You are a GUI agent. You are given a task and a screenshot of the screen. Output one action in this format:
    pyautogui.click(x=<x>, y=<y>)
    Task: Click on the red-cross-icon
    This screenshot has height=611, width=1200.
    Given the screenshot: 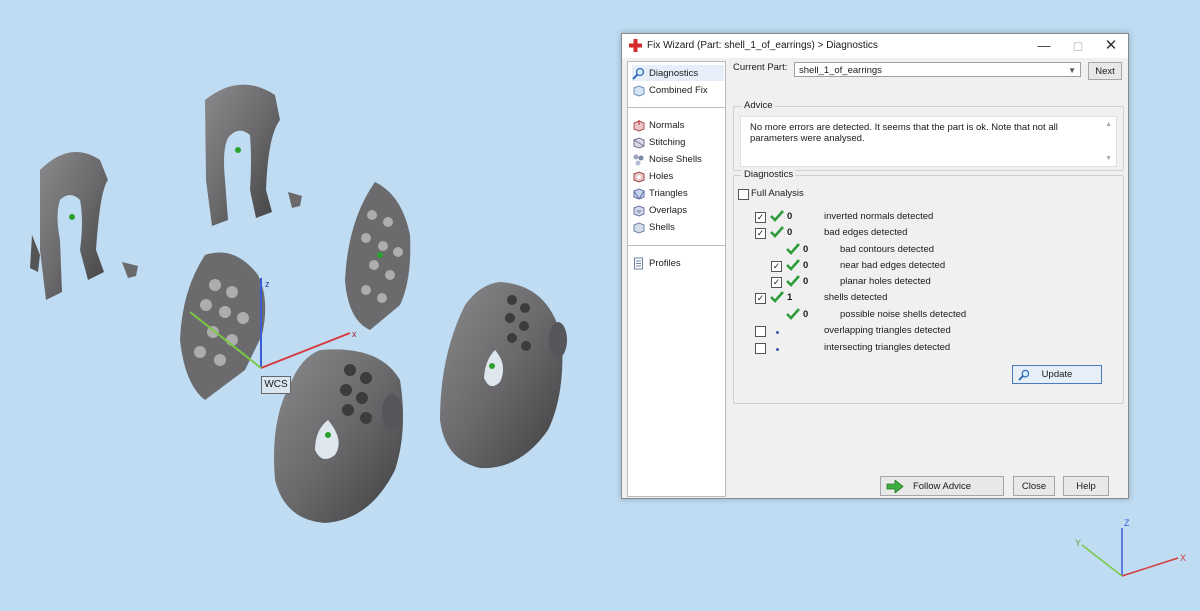 What is the action you would take?
    pyautogui.click(x=635, y=45)
    